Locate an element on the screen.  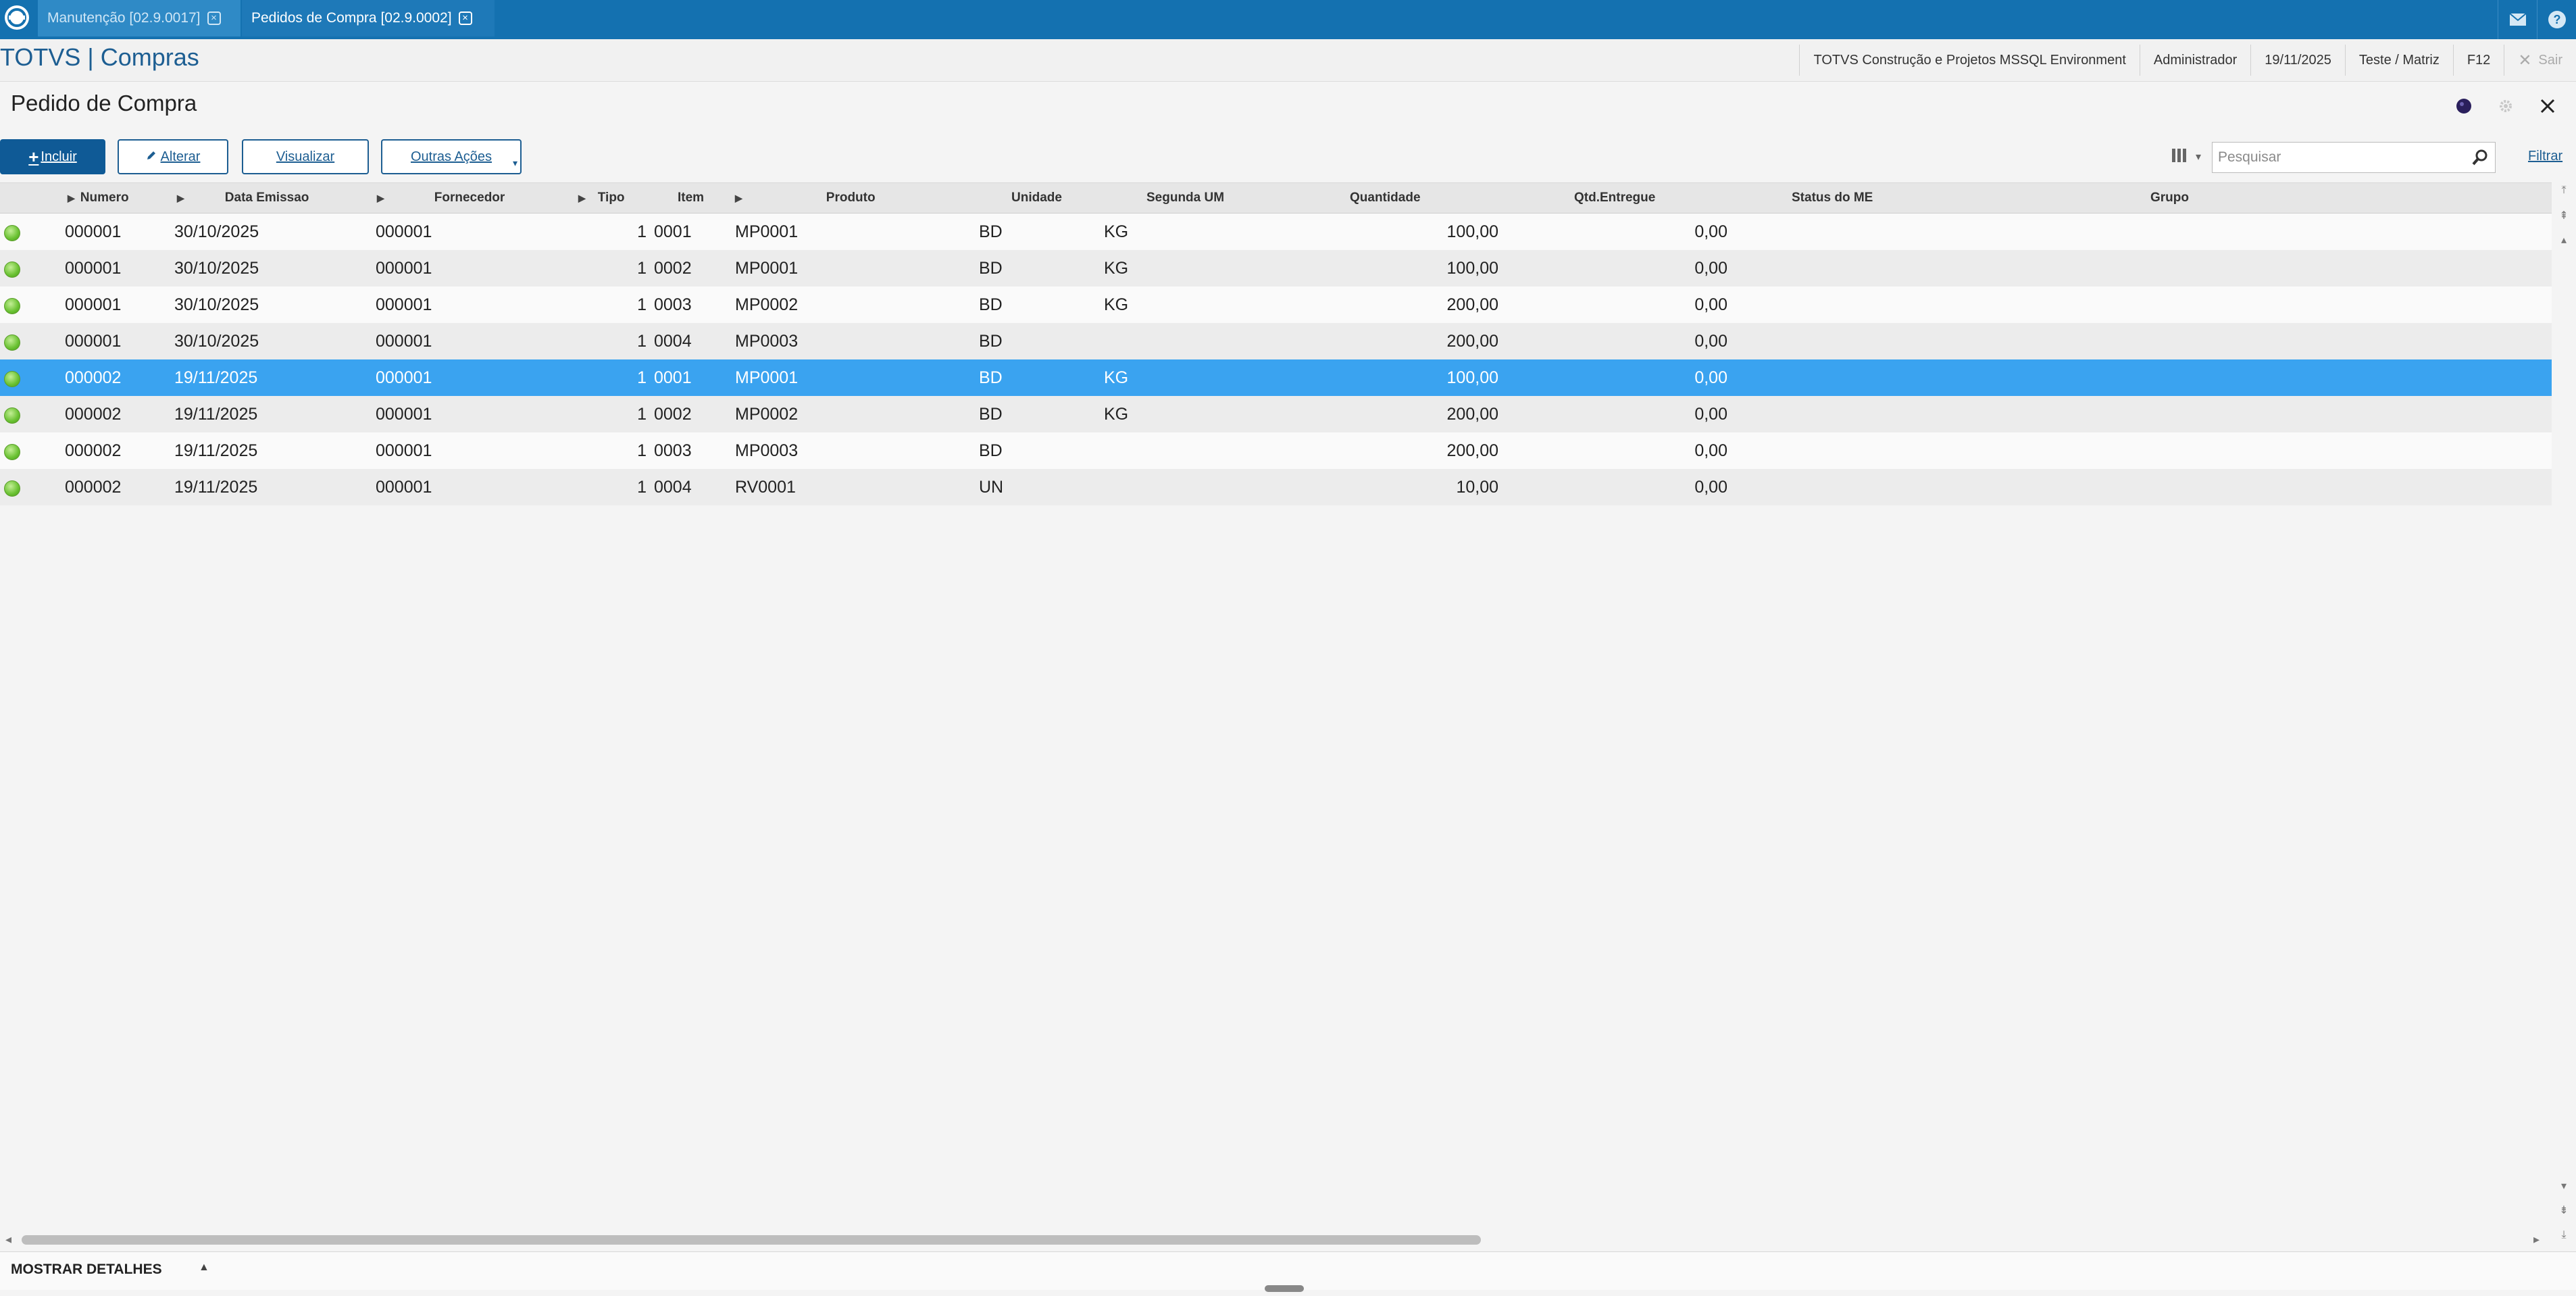
column-header-unidade: Unidade is located at coordinates (1036, 198).